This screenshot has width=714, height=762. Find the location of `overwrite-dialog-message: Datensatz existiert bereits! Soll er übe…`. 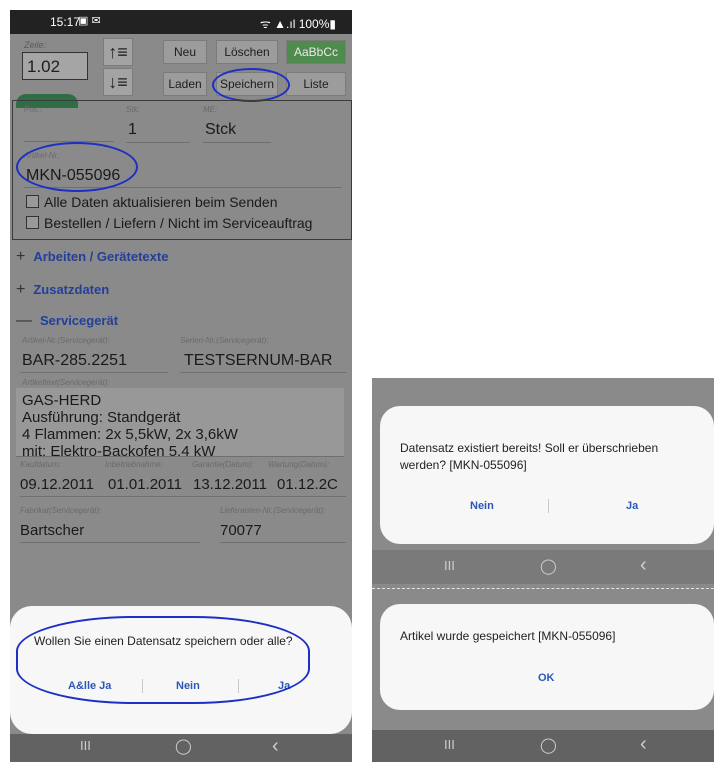

overwrite-dialog-message: Datensatz existiert bereits! Soll er übe… is located at coordinates (529, 456).